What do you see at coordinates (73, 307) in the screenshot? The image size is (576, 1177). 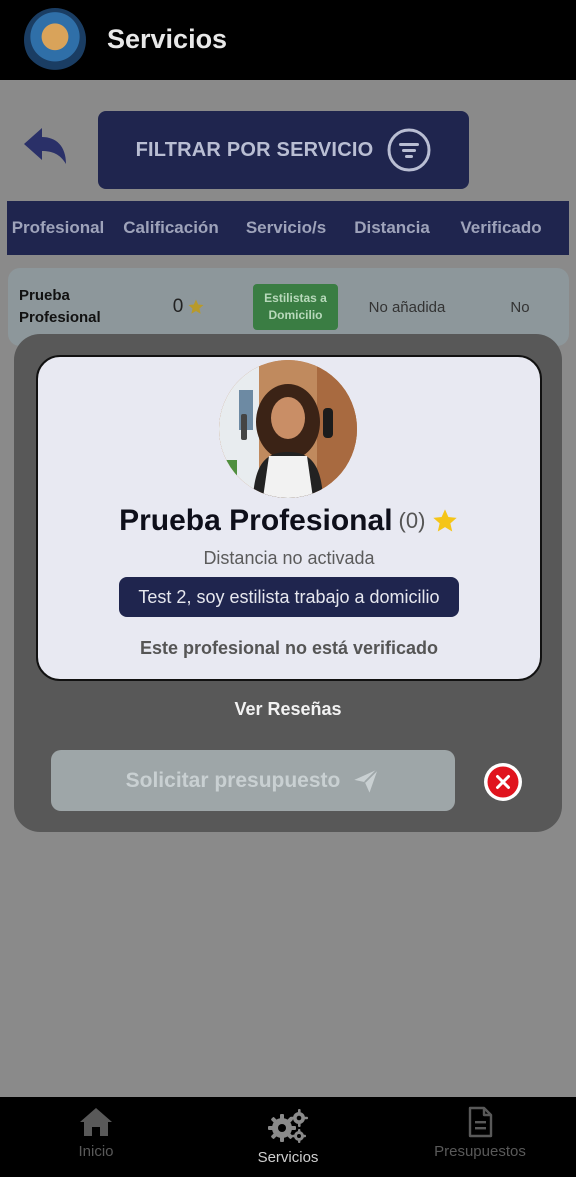 I see `row-professional-name: Prueba Profesional` at bounding box center [73, 307].